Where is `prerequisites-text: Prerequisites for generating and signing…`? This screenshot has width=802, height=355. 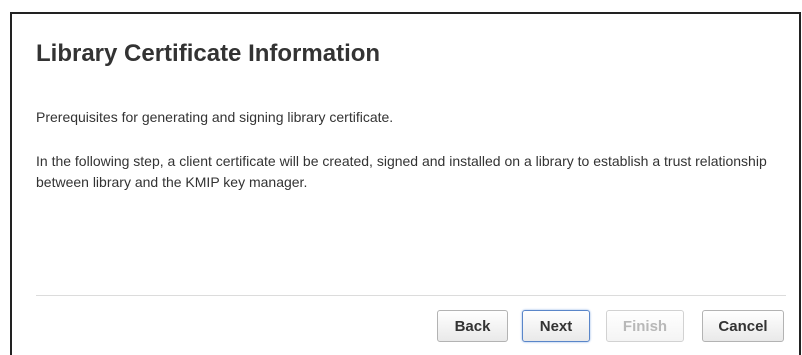
prerequisites-text: Prerequisites for generating and signing… is located at coordinates (215, 117).